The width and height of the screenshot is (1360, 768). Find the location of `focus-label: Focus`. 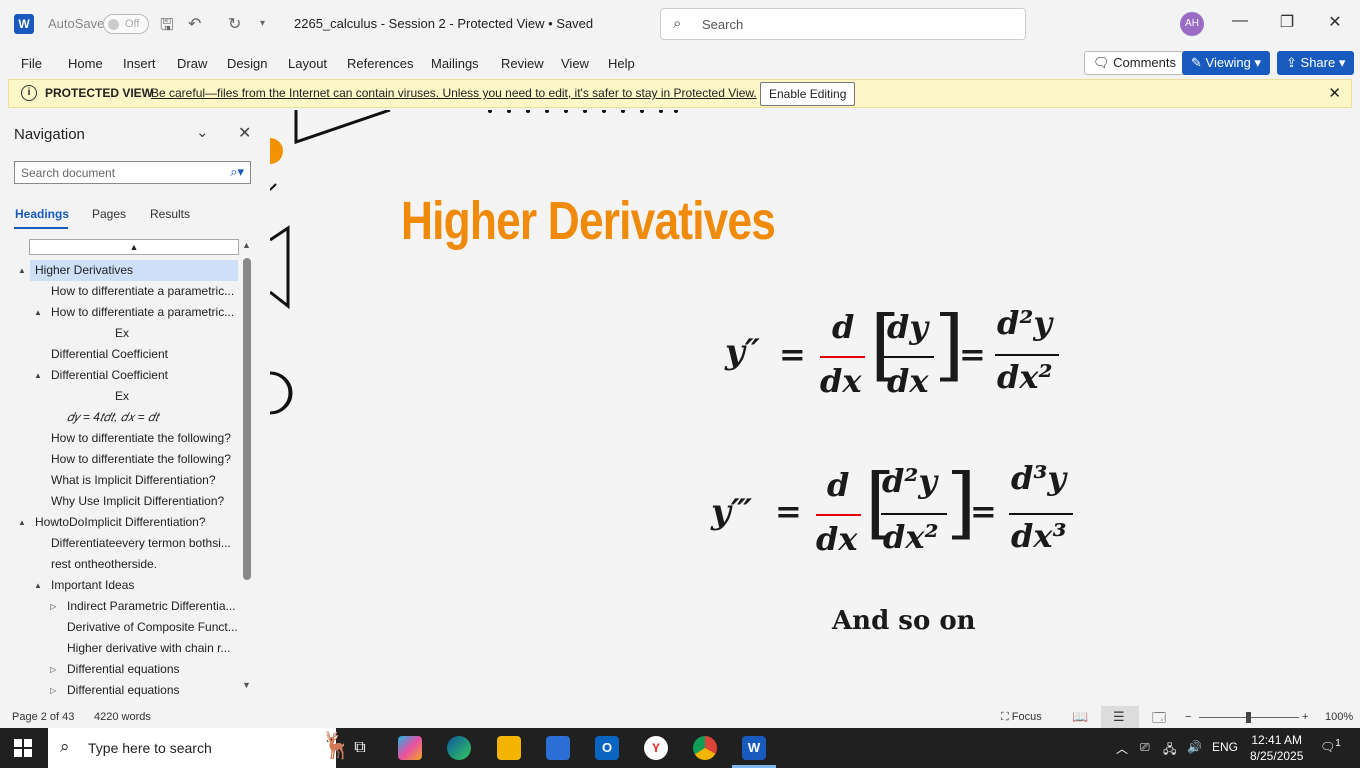

focus-label: Focus is located at coordinates (1026, 717).